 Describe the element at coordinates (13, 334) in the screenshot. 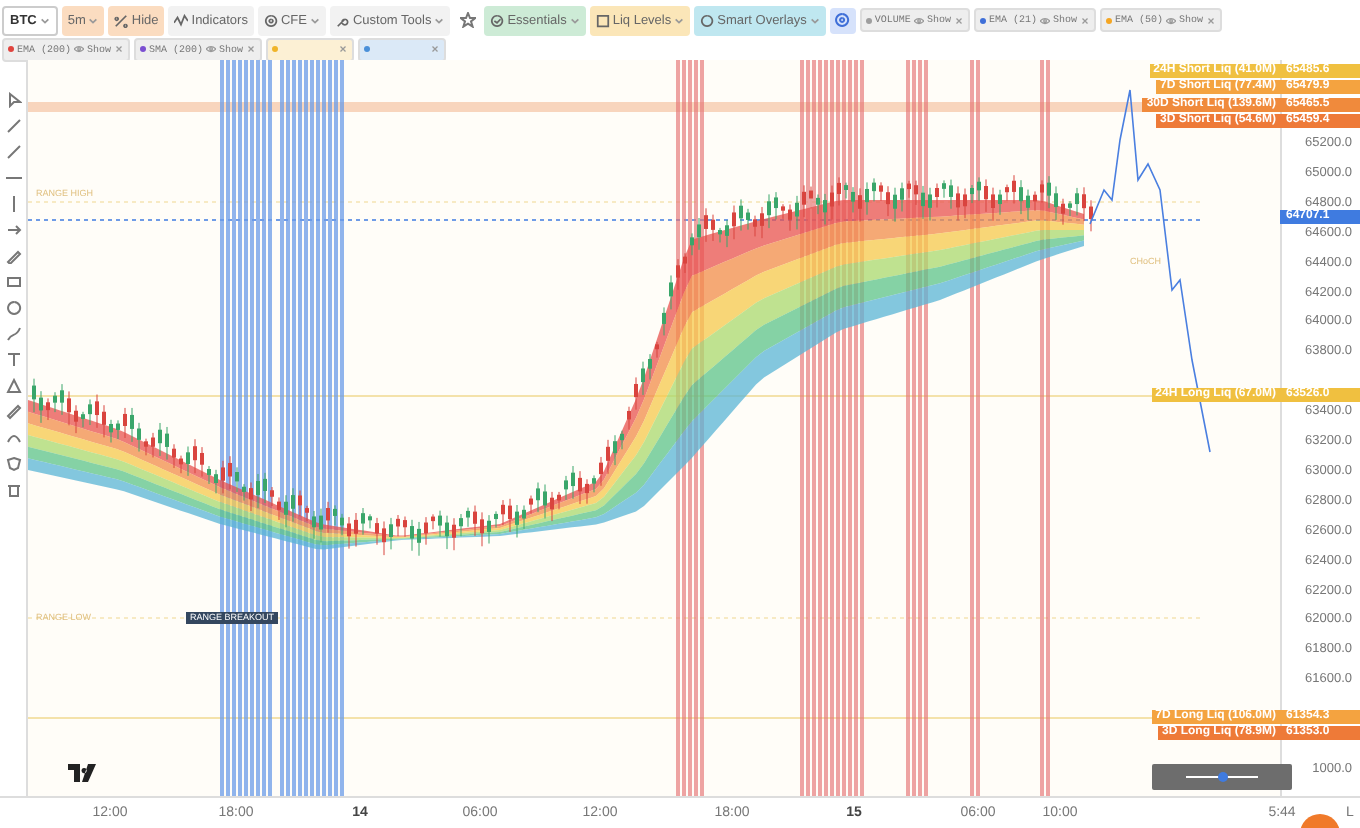

I see `brush-icon` at that location.